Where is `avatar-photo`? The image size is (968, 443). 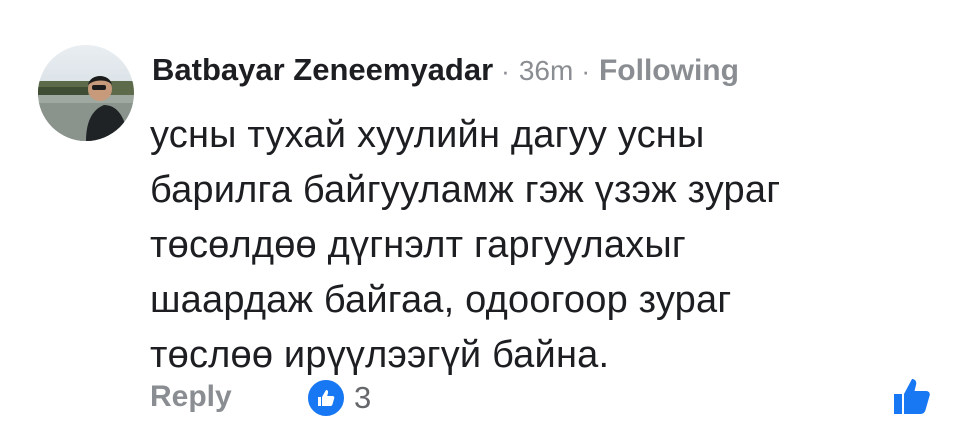
avatar-photo is located at coordinates (86, 93).